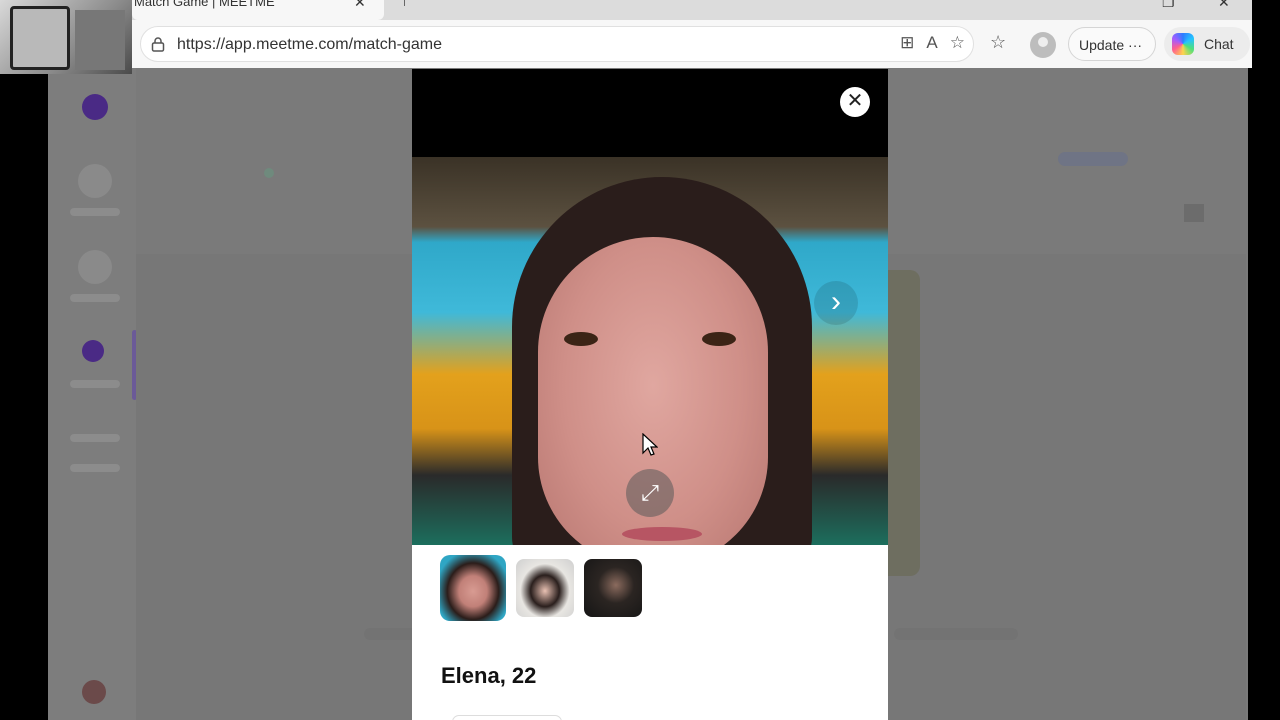  I want to click on profile-icon, so click(1043, 45).